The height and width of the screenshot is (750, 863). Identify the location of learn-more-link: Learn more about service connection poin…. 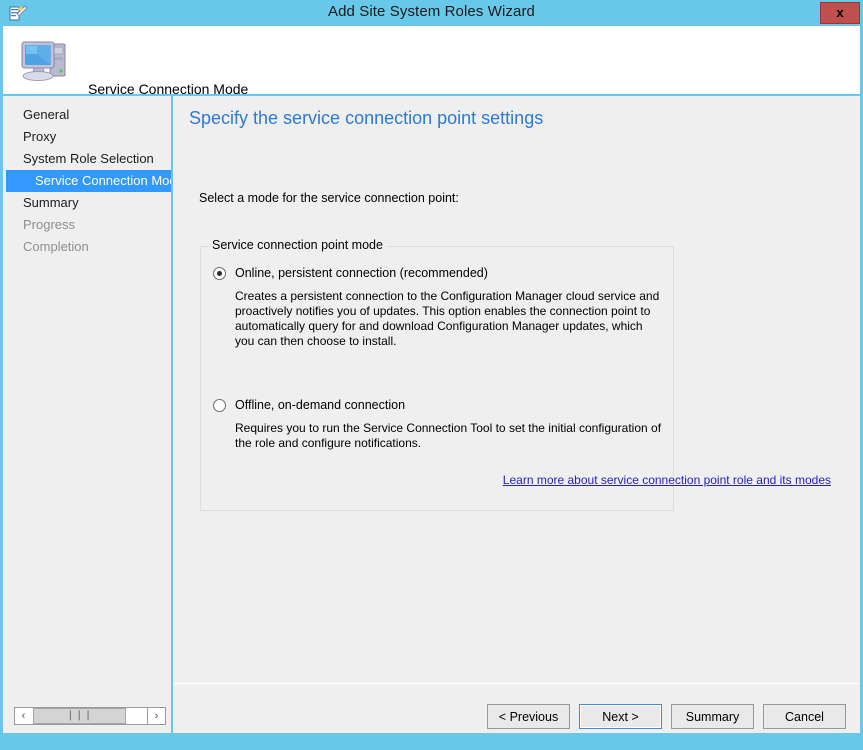
(667, 480).